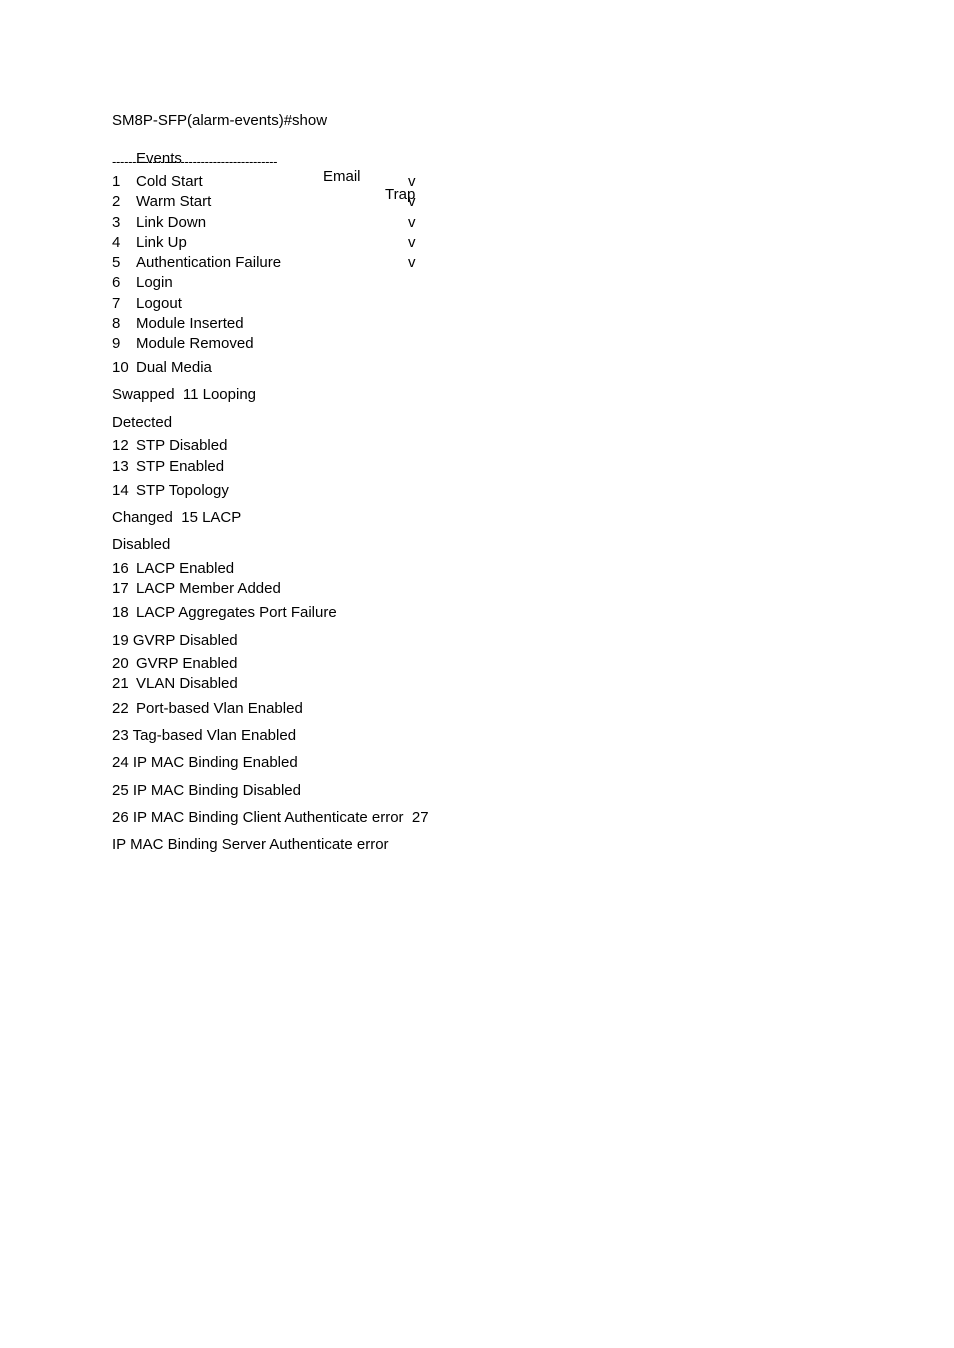  What do you see at coordinates (282, 518) in the screenshot?
I see `event-row: Changed 15 LACP` at bounding box center [282, 518].